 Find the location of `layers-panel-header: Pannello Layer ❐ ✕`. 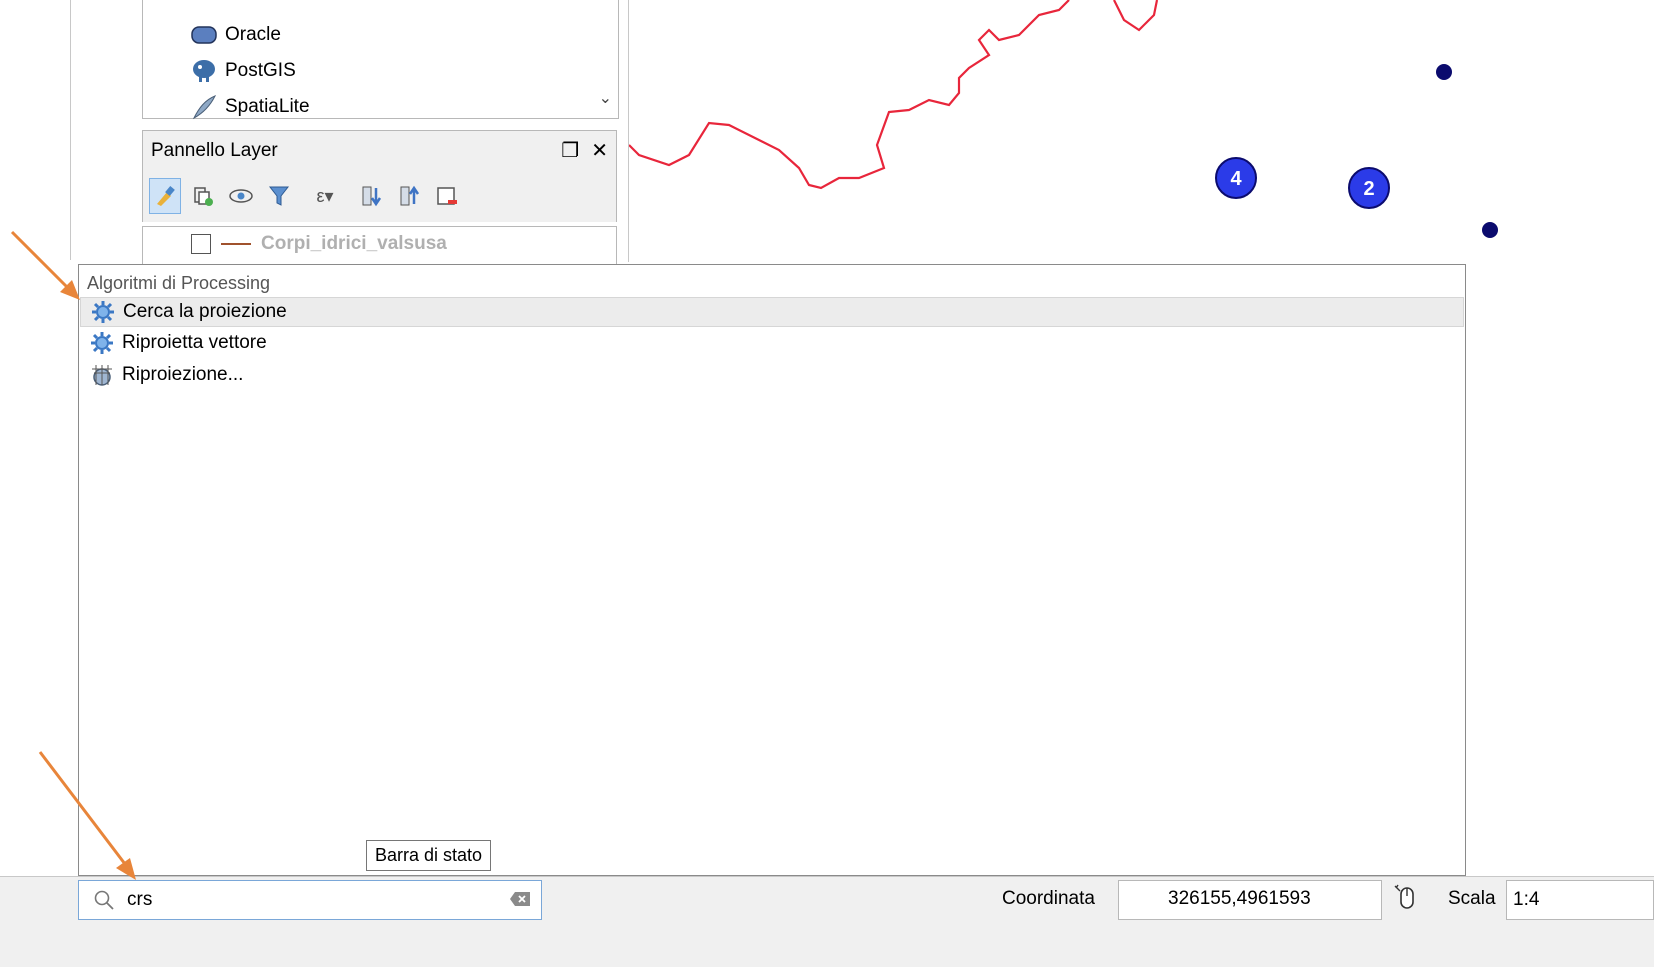

layers-panel-header: Pannello Layer ❐ ✕ is located at coordinates (379, 150).